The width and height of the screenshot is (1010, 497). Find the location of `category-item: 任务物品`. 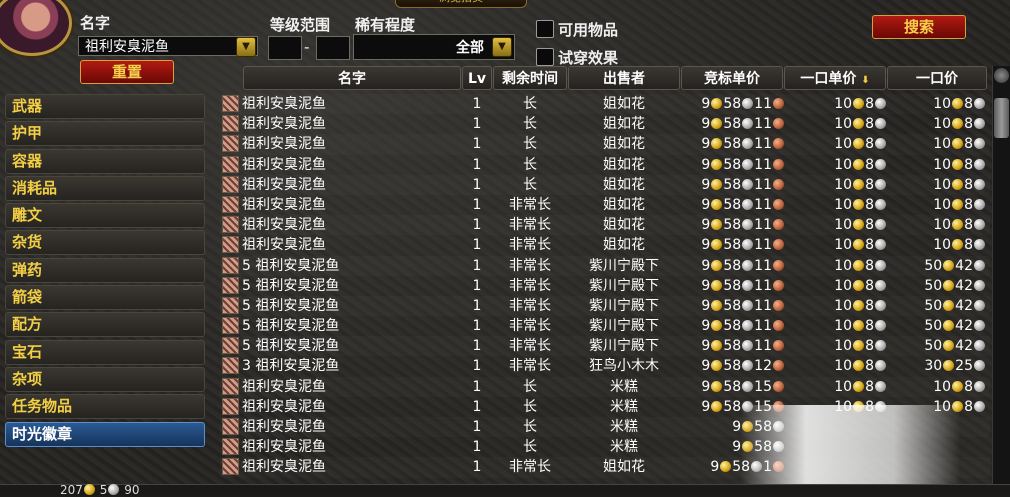

category-item: 任务物品 is located at coordinates (105, 407).